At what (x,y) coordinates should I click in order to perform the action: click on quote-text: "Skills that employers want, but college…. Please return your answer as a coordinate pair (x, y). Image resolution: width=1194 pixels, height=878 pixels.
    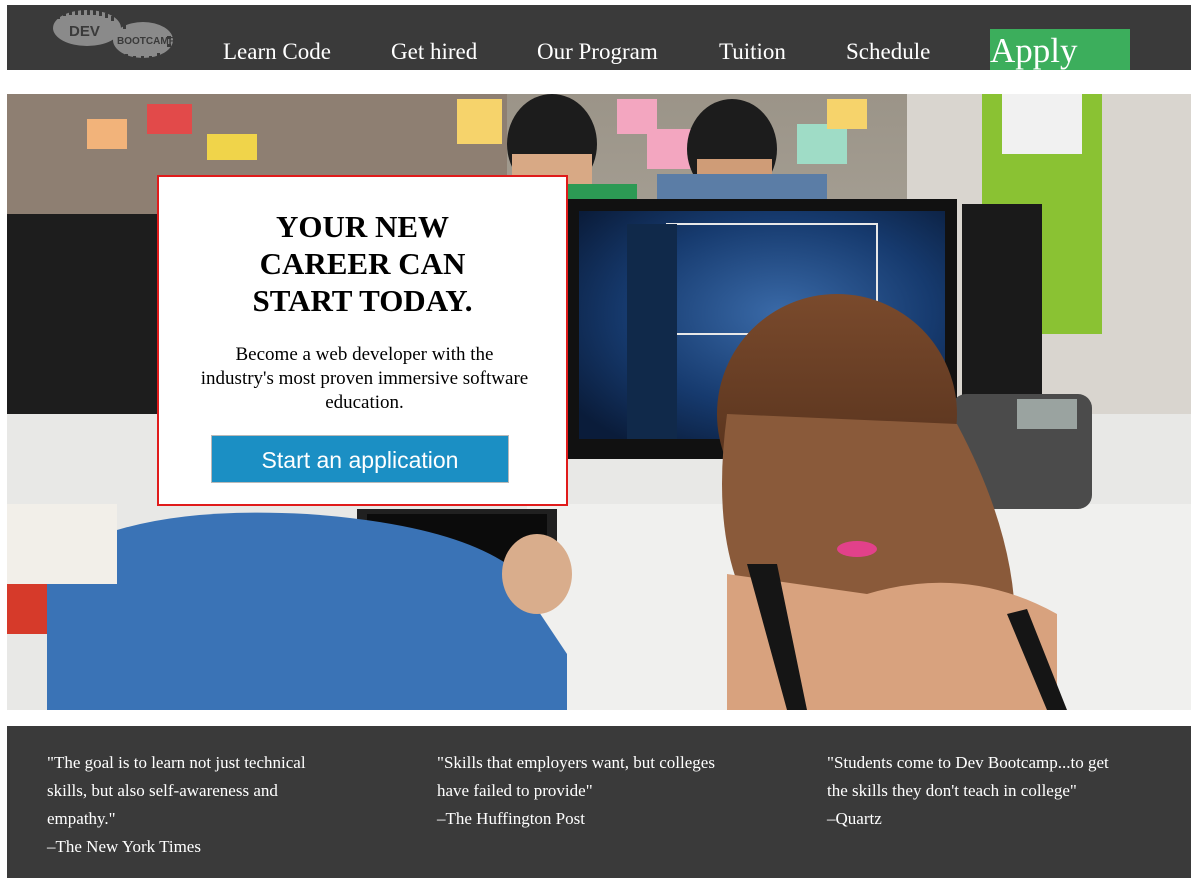
    Looking at the image, I should click on (576, 776).